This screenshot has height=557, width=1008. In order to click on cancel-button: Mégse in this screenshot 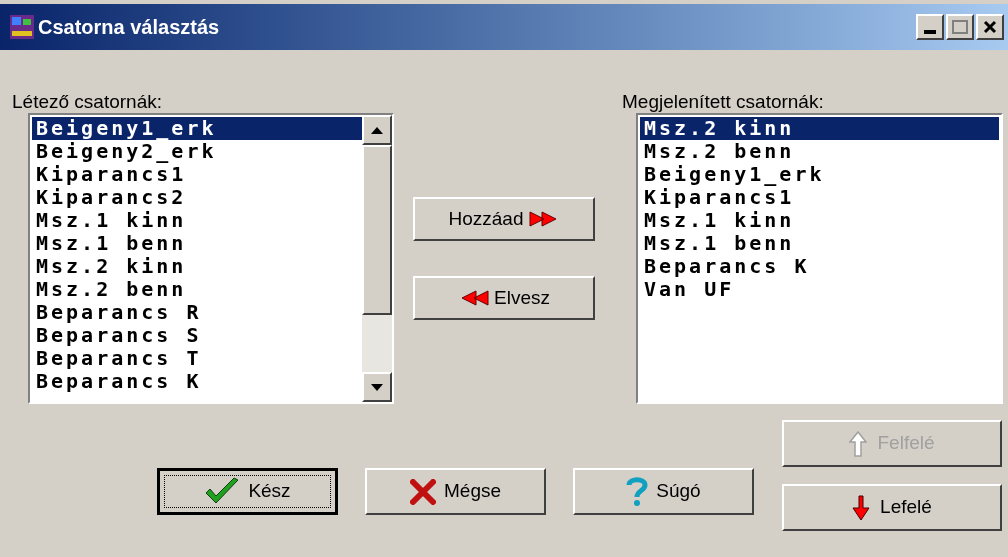, I will do `click(455, 491)`.